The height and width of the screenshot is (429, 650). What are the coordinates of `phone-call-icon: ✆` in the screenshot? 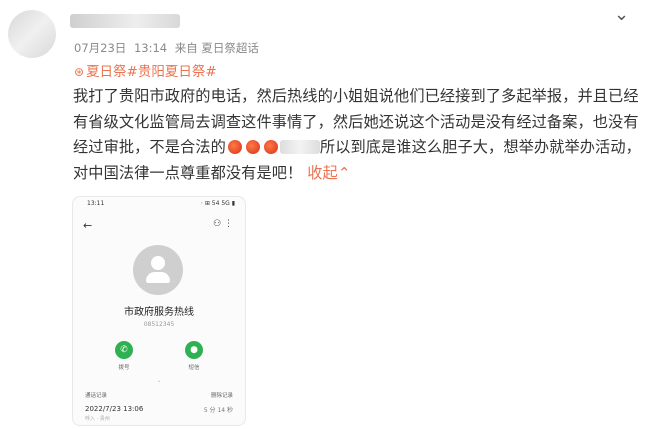 It's located at (124, 350).